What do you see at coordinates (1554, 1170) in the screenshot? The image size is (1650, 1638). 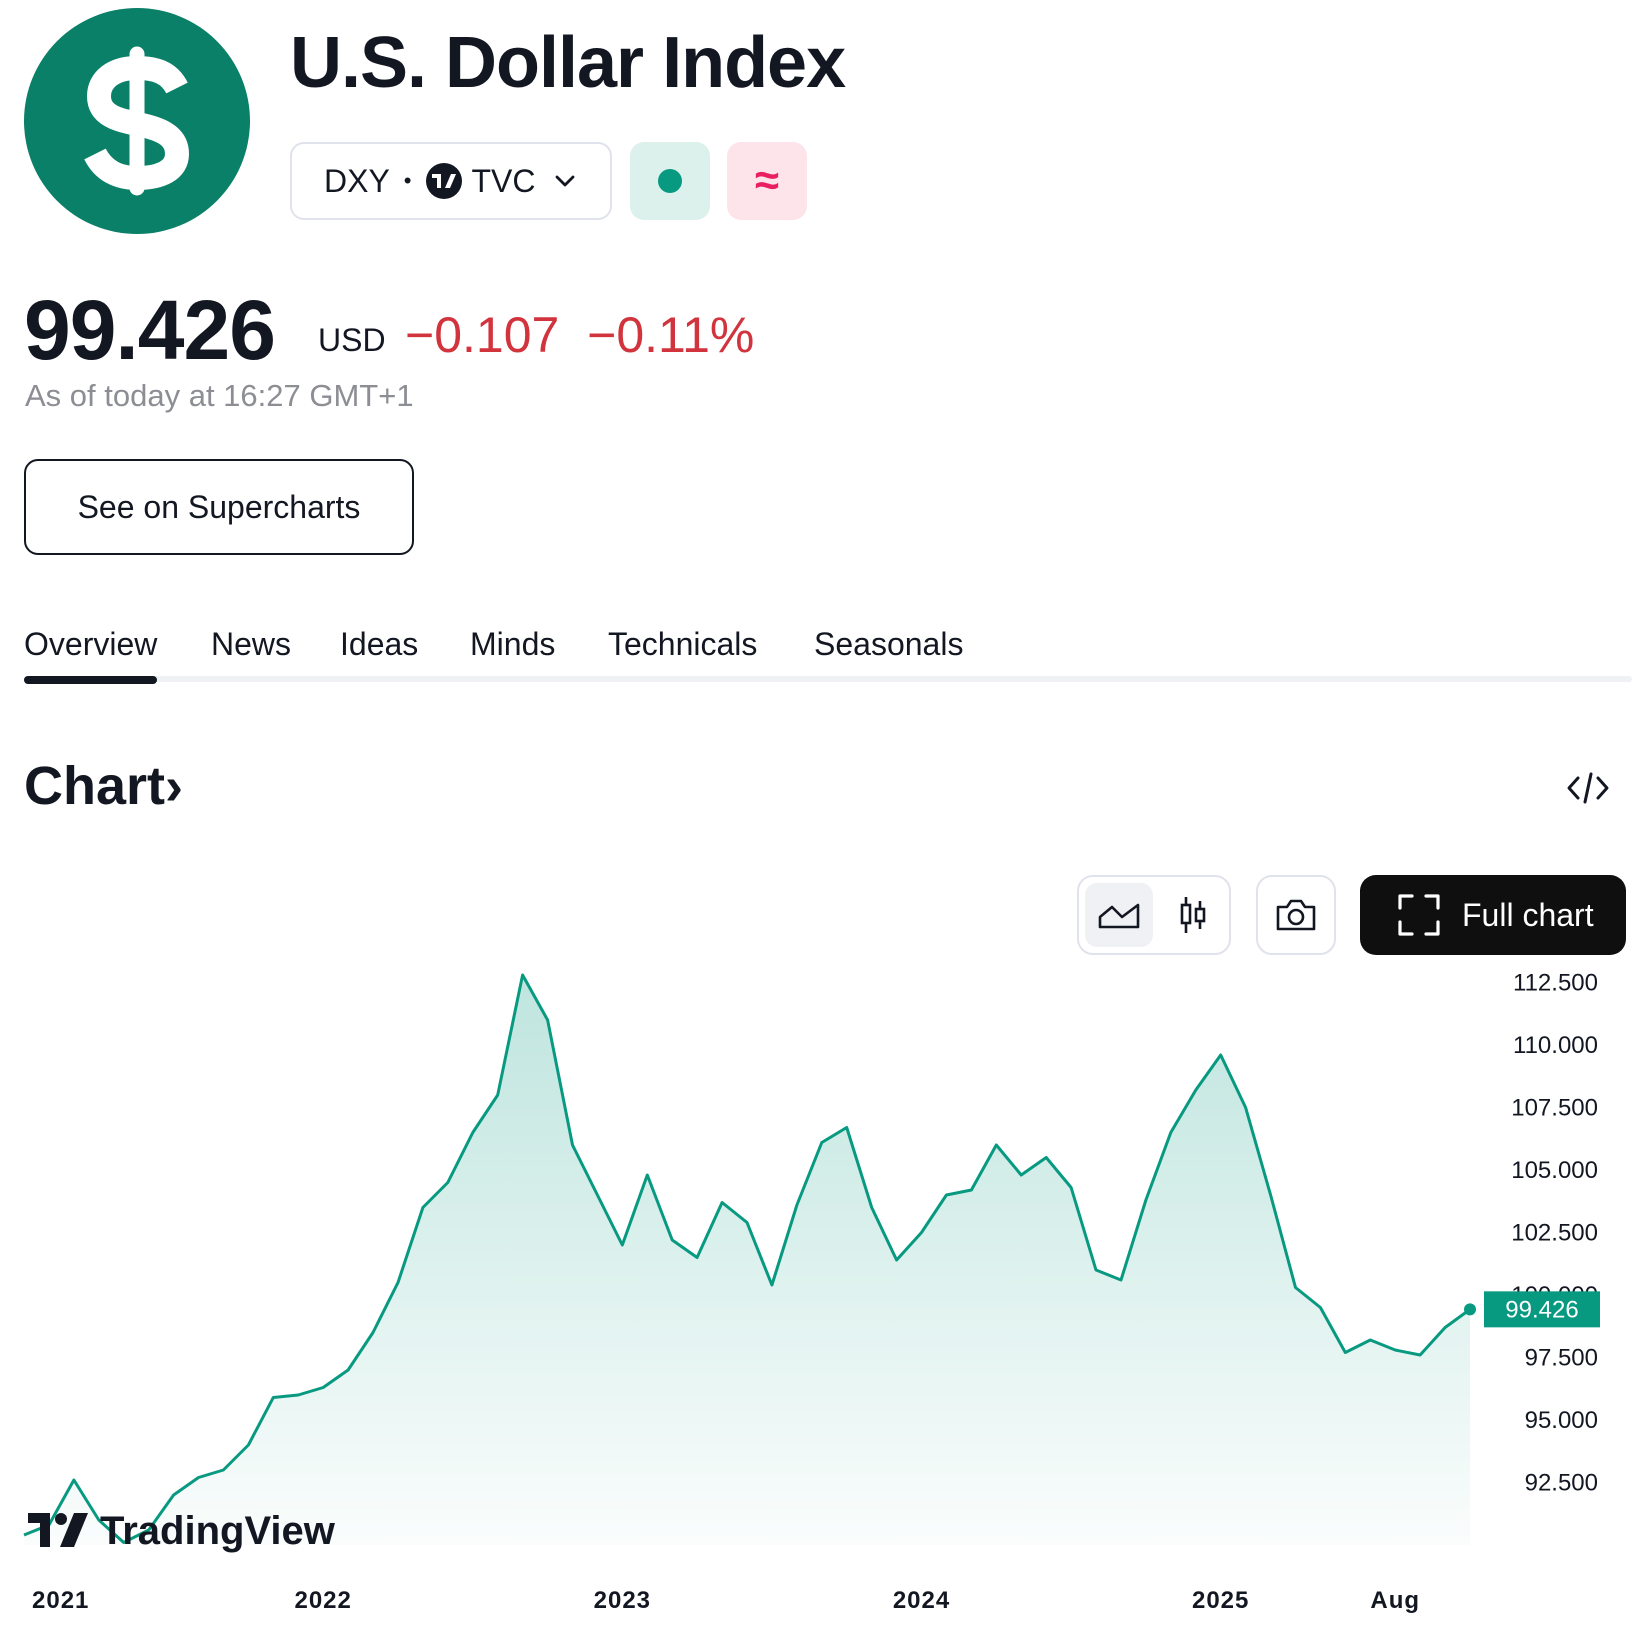 I see `y-tick-label: 105.000` at bounding box center [1554, 1170].